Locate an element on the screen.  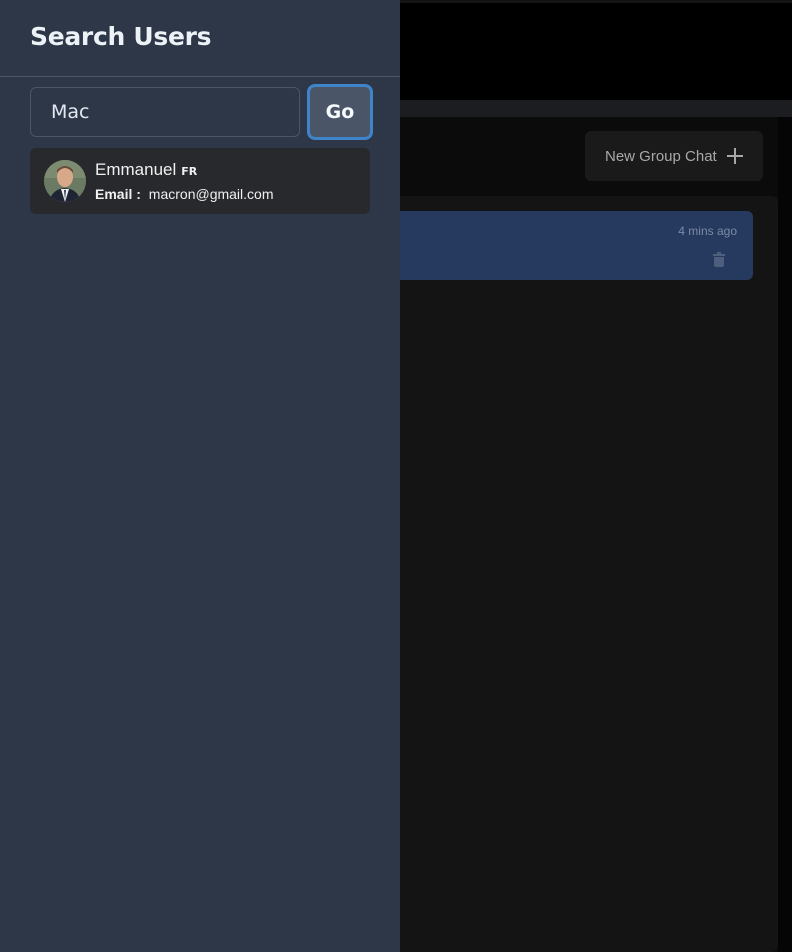
search-input is located at coordinates (165, 112).